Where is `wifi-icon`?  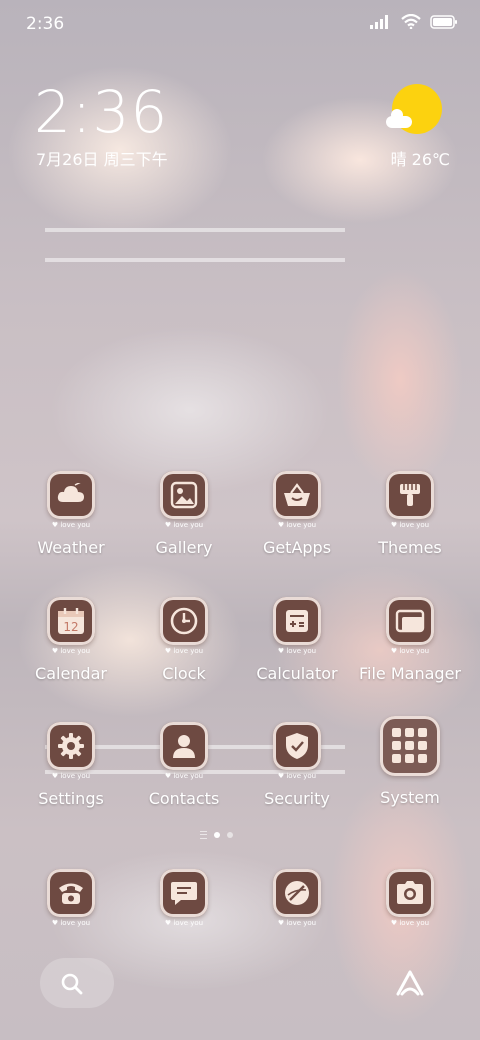 wifi-icon is located at coordinates (411, 23).